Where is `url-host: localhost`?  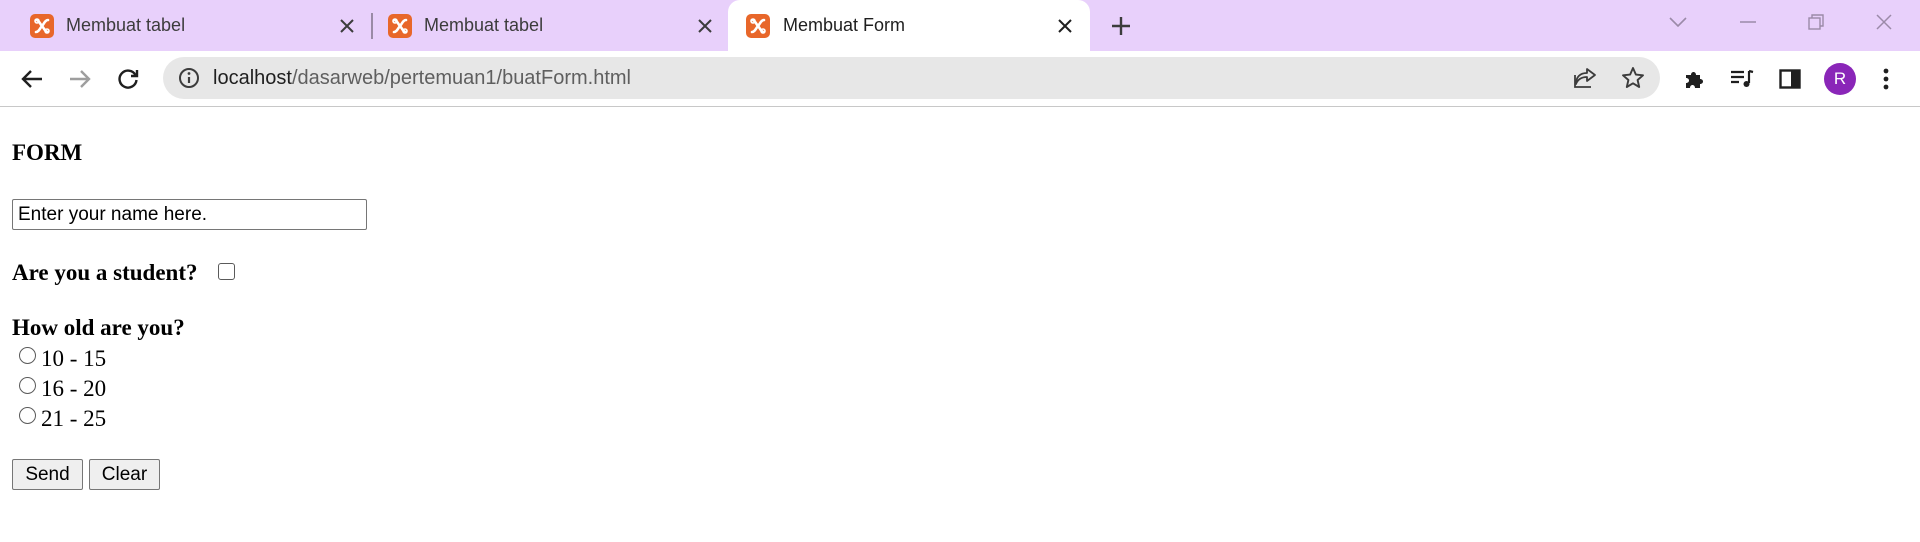
url-host: localhost is located at coordinates (252, 78).